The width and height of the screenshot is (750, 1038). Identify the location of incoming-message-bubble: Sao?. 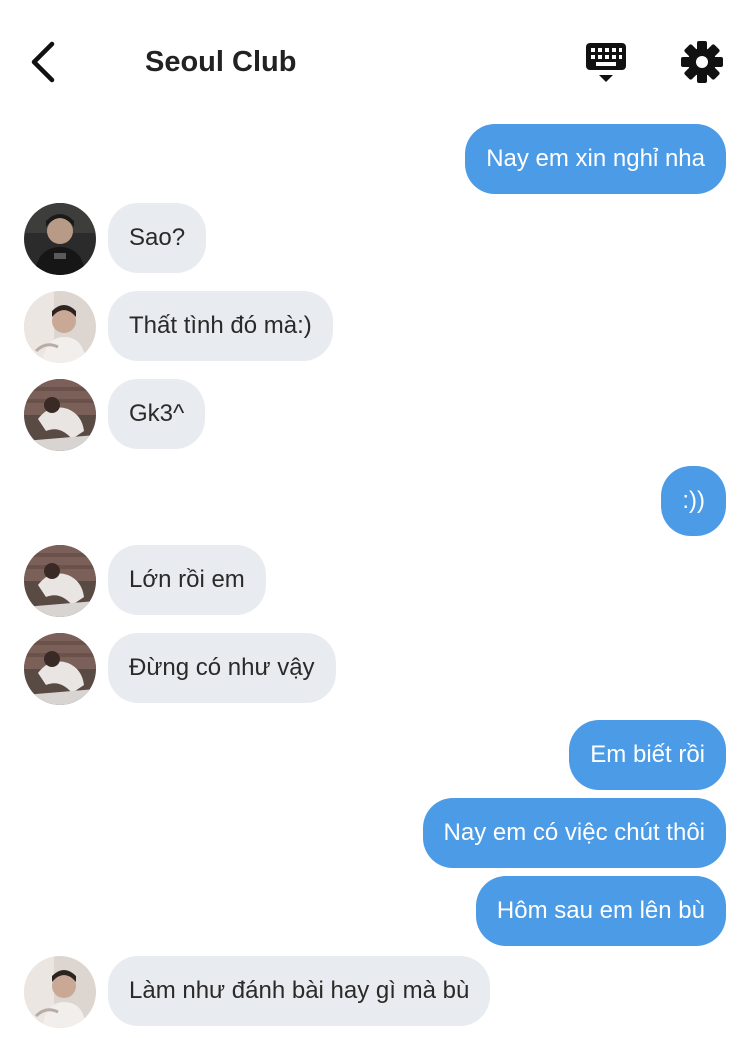
(157, 238).